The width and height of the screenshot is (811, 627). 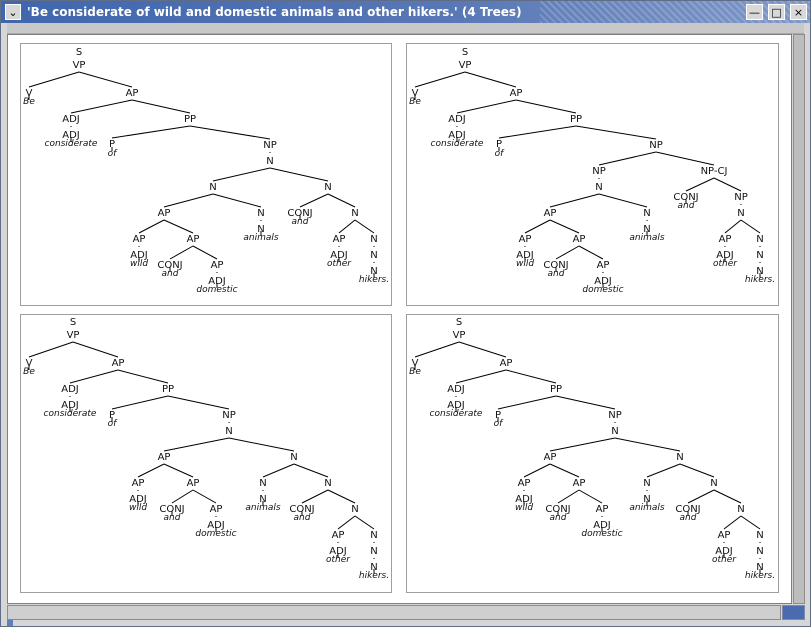 I want to click on maximize-button: □, so click(x=776, y=12).